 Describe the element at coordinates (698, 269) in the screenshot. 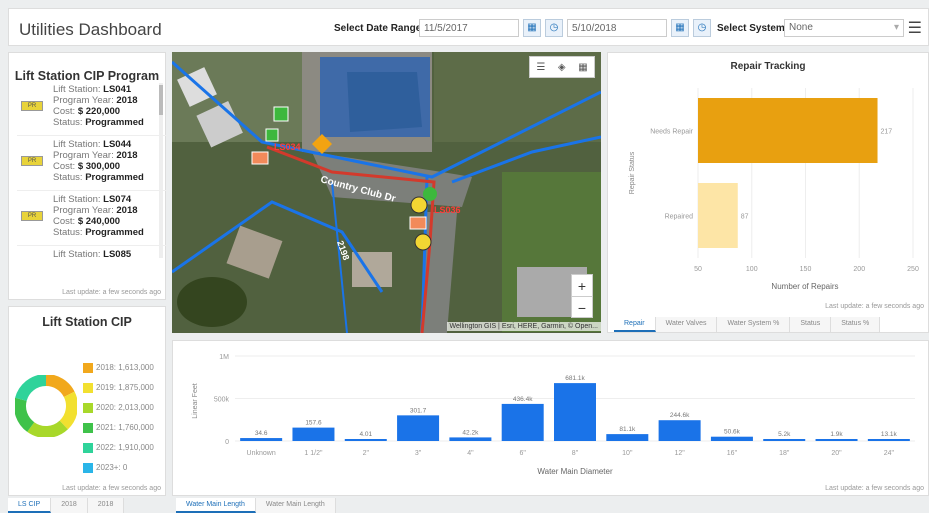

I see `repair-xtick-label: 50` at that location.